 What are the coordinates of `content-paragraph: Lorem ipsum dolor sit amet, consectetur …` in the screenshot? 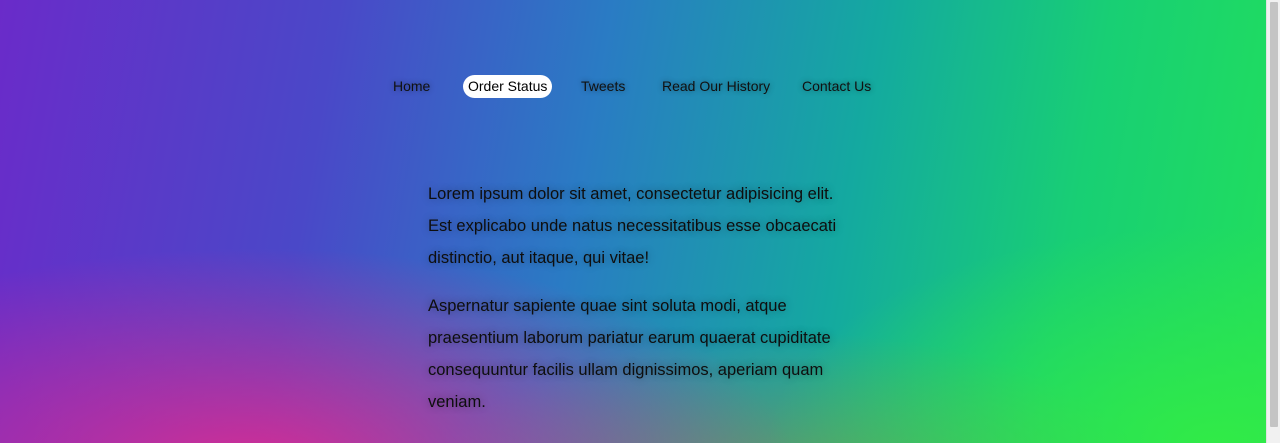 It's located at (632, 226).